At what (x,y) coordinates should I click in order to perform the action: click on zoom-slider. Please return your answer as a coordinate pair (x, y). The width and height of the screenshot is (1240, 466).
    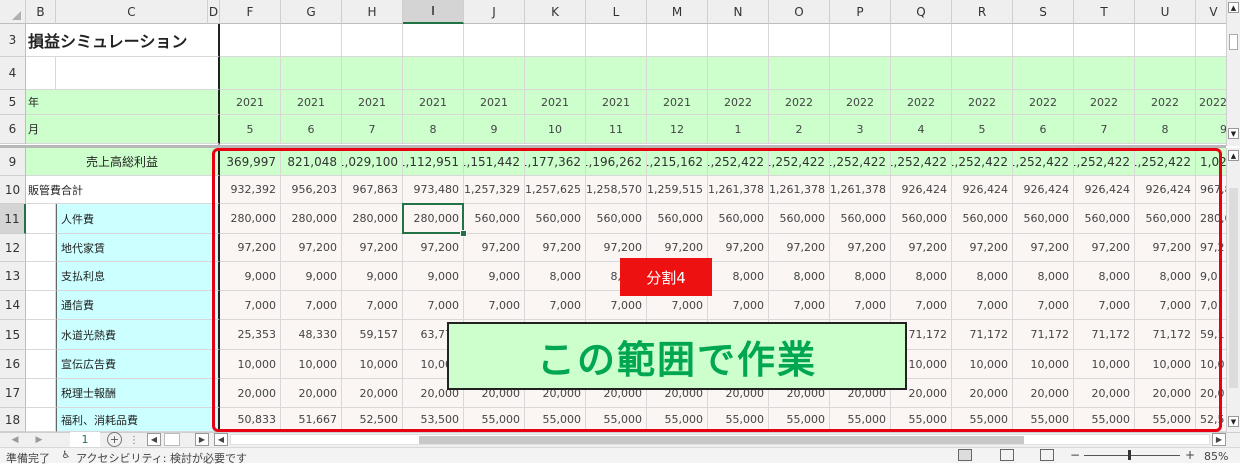
    Looking at the image, I should click on (1132, 455).